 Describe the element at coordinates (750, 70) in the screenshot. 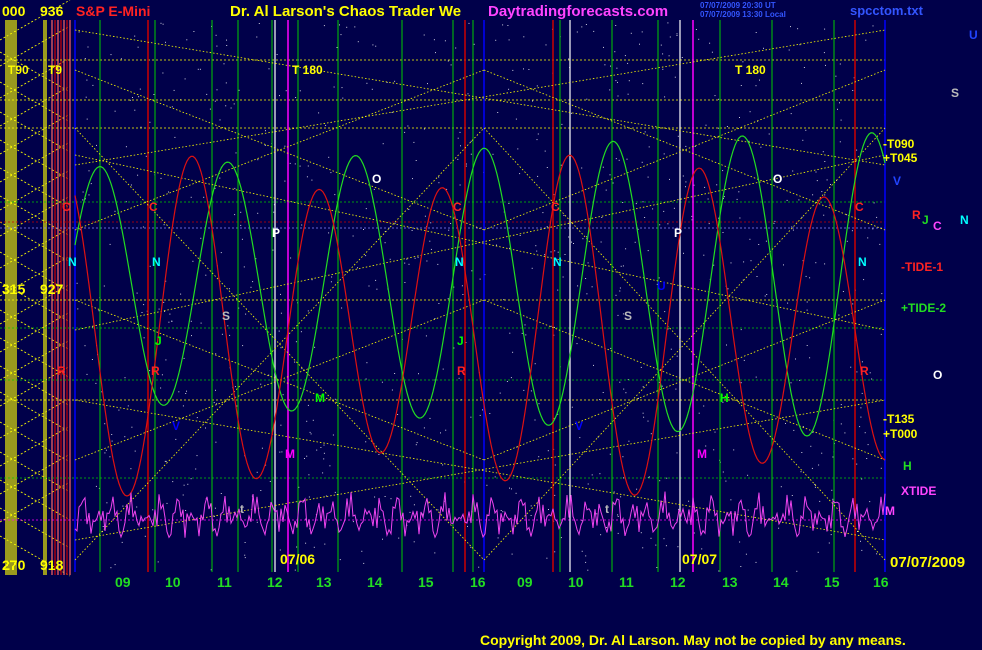

I see `t180-label-2: T 180` at that location.